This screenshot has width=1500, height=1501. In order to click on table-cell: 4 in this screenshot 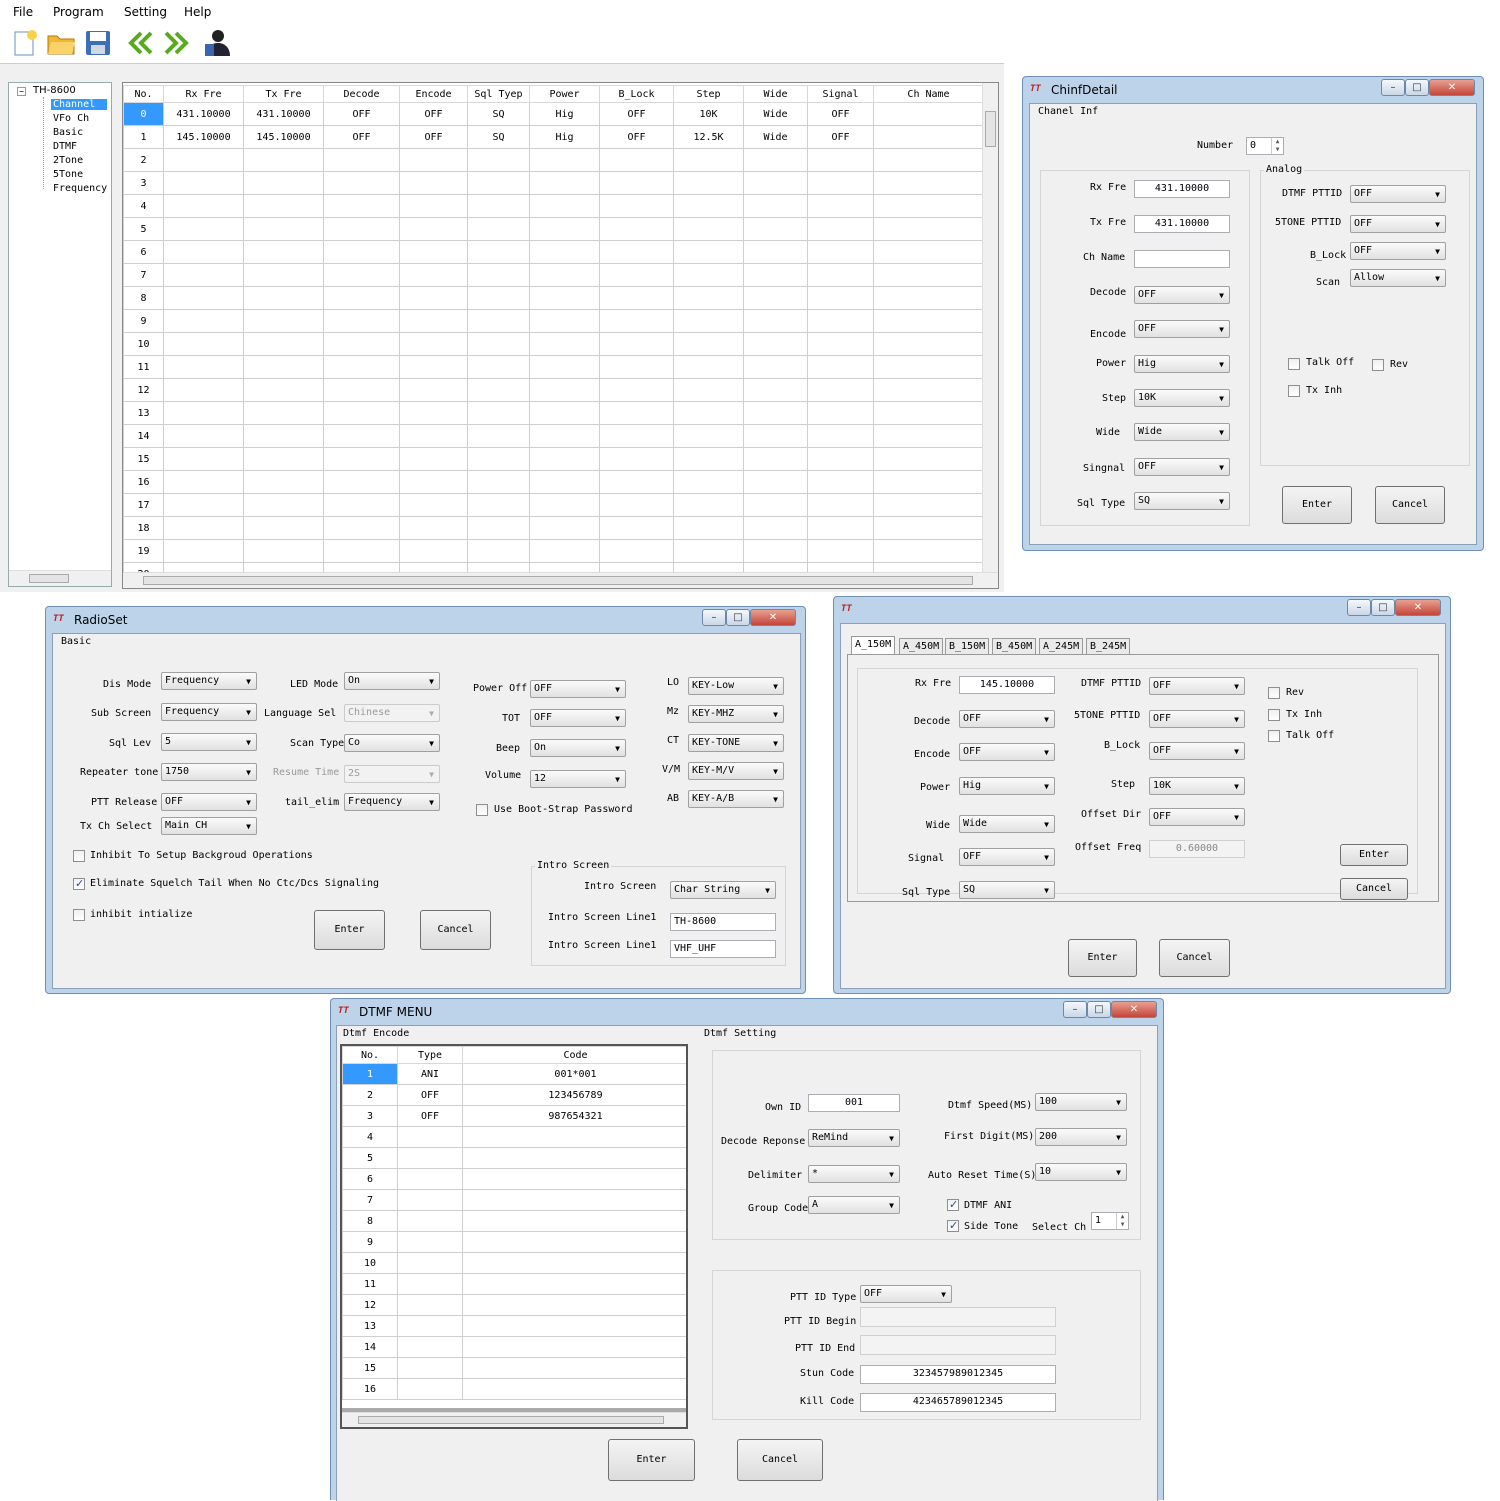, I will do `click(143, 206)`.